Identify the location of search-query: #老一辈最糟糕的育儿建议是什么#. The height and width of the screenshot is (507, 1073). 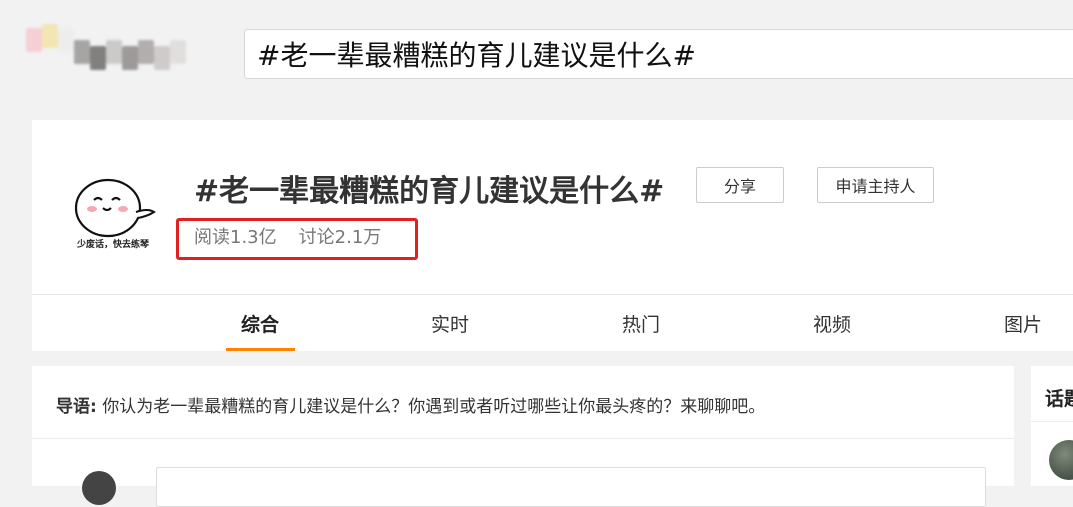
(476, 55).